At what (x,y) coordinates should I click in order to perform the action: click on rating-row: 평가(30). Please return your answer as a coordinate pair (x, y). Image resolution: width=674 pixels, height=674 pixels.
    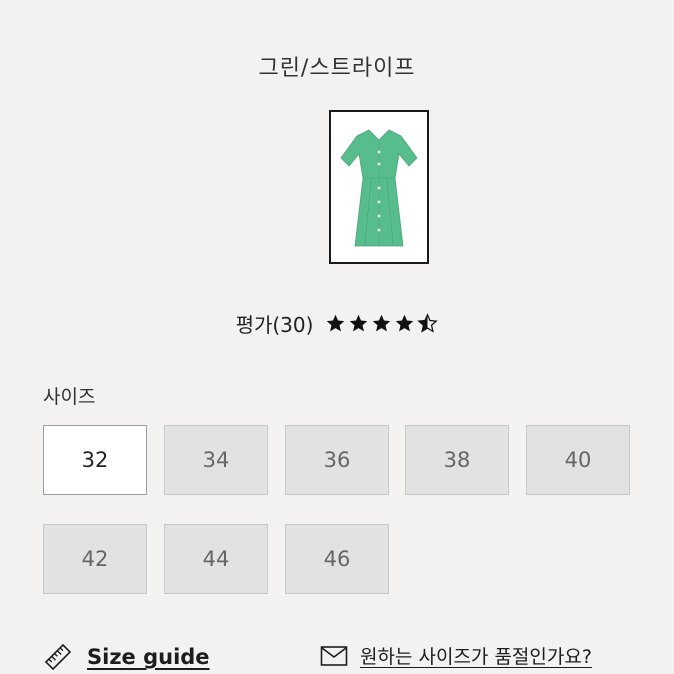
    Looking at the image, I should click on (337, 323).